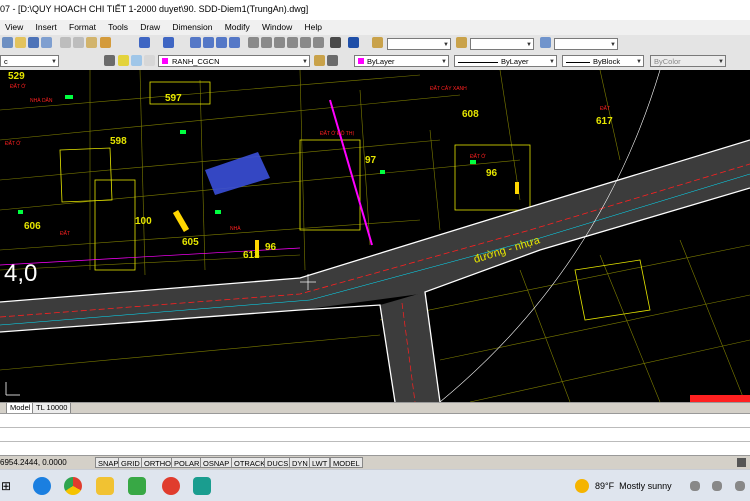 The image size is (750, 501). What do you see at coordinates (65, 42) in the screenshot?
I see `cut-icon` at bounding box center [65, 42].